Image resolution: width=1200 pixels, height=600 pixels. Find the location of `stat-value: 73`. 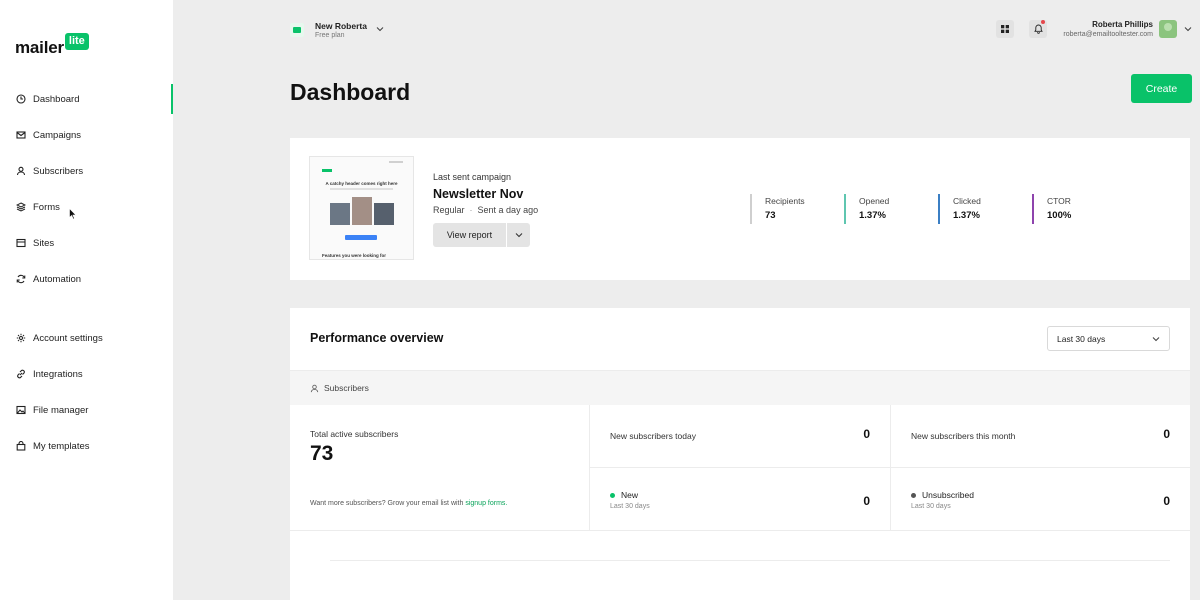

stat-value: 73 is located at coordinates (770, 215).